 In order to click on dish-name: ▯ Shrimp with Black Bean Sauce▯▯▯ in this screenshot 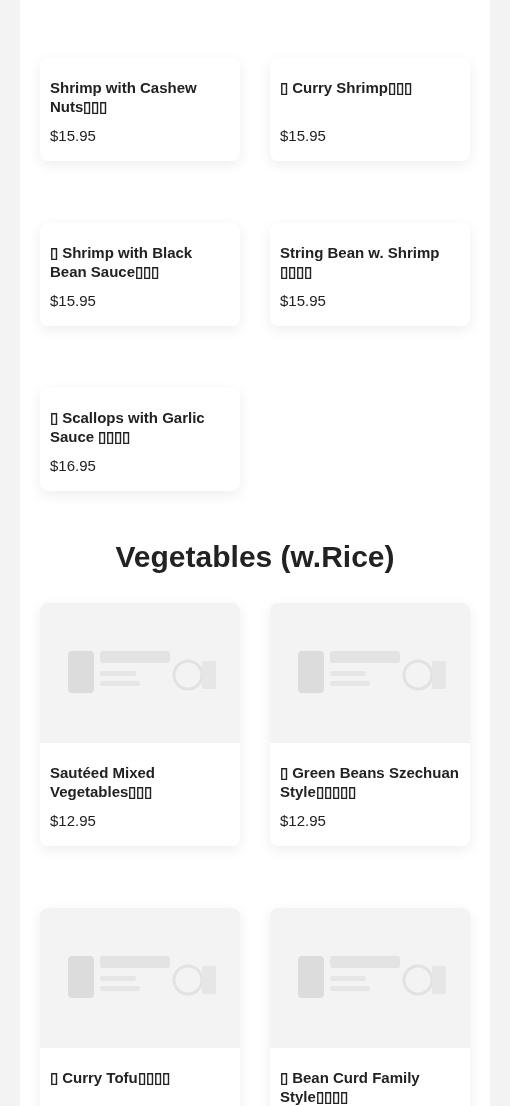, I will do `click(122, 262)`.